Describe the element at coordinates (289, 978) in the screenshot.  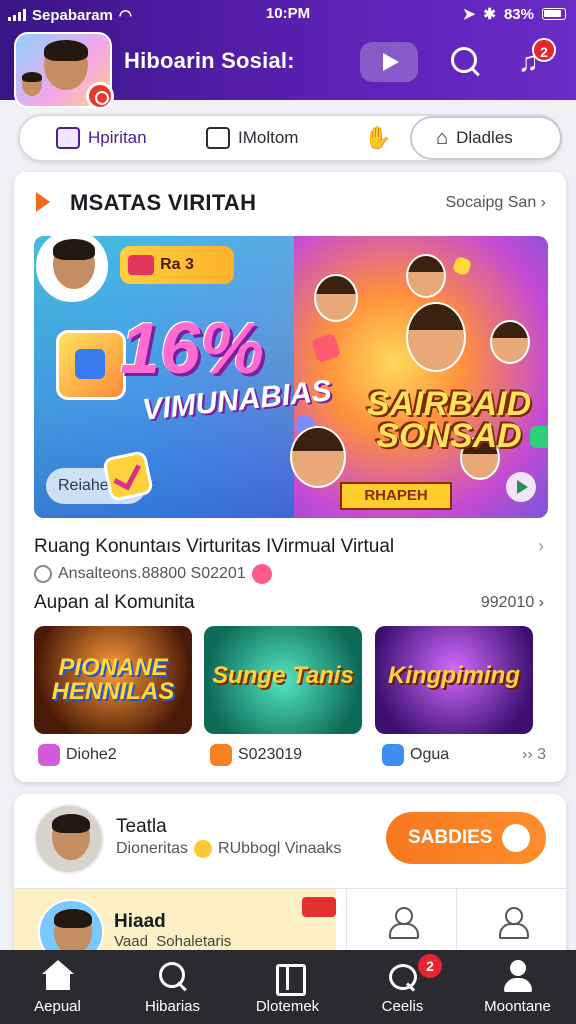
I see `box-icon` at that location.